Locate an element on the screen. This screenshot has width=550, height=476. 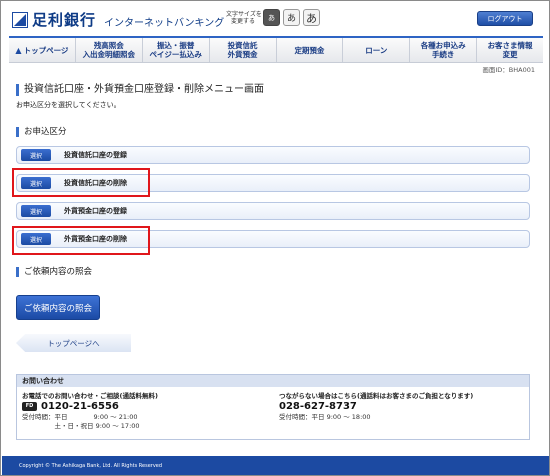
contact-phone: FD 0120-21-6556 is located at coordinates (90, 406).